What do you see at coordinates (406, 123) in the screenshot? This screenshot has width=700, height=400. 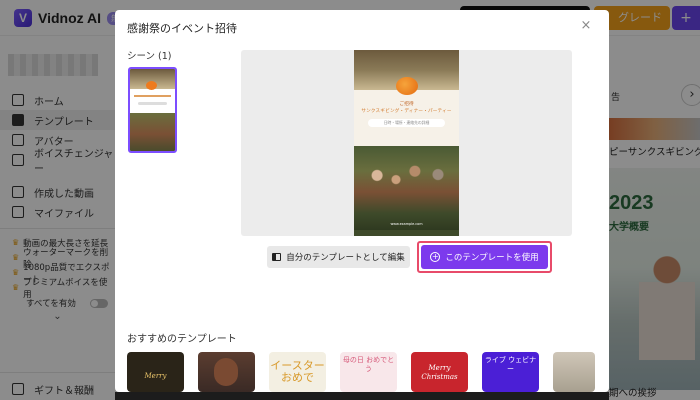 I see `poster-info: 日時・場所・連絡先の詳細` at bounding box center [406, 123].